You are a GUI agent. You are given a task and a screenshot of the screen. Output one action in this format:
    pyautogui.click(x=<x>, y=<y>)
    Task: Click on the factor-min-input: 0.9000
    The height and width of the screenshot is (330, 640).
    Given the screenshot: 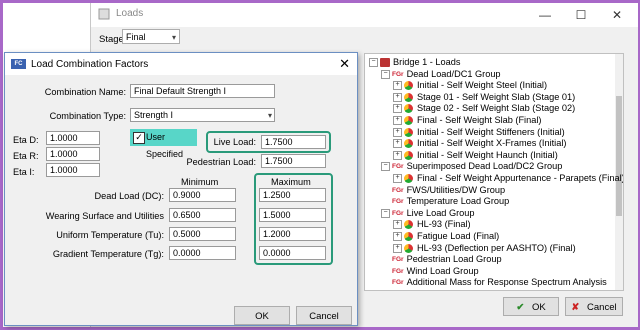 What is the action you would take?
    pyautogui.click(x=202, y=195)
    